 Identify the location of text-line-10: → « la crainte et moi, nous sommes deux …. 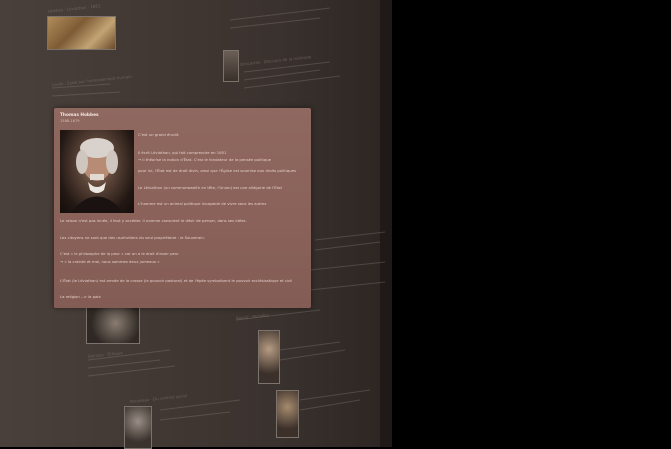
(110, 261).